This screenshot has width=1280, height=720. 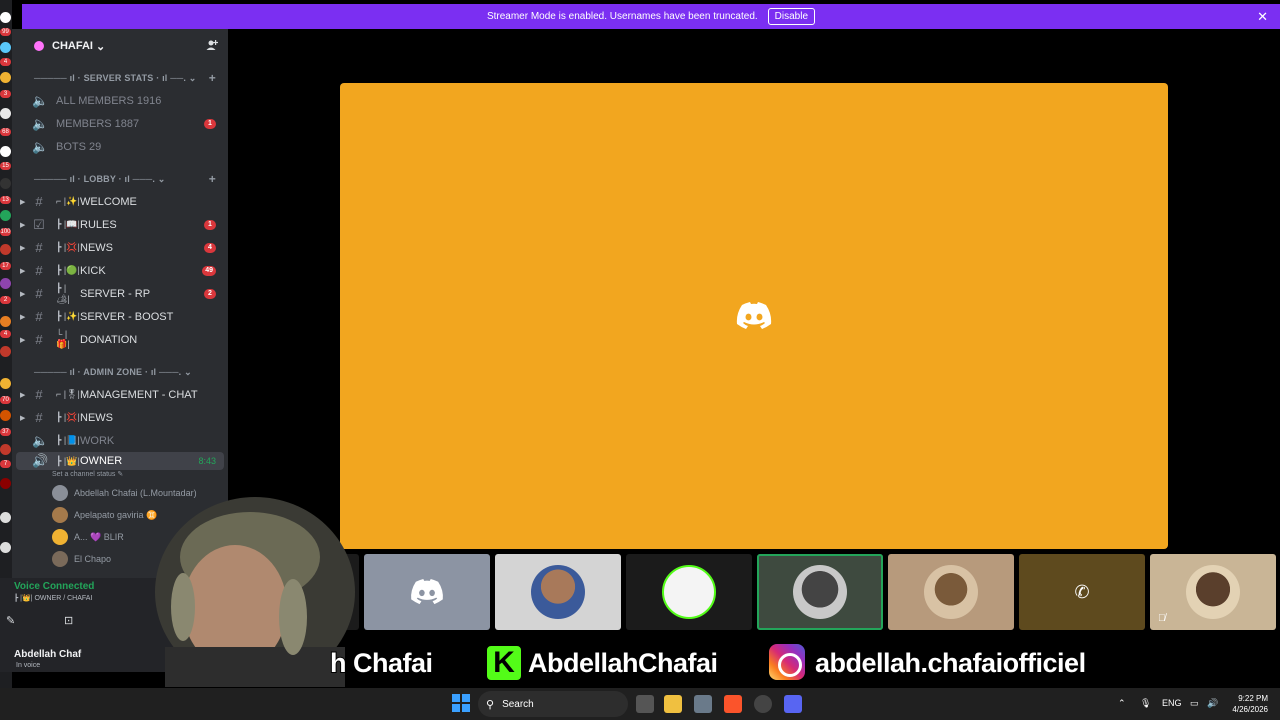 I want to click on server-badge: 15, so click(x=5, y=166).